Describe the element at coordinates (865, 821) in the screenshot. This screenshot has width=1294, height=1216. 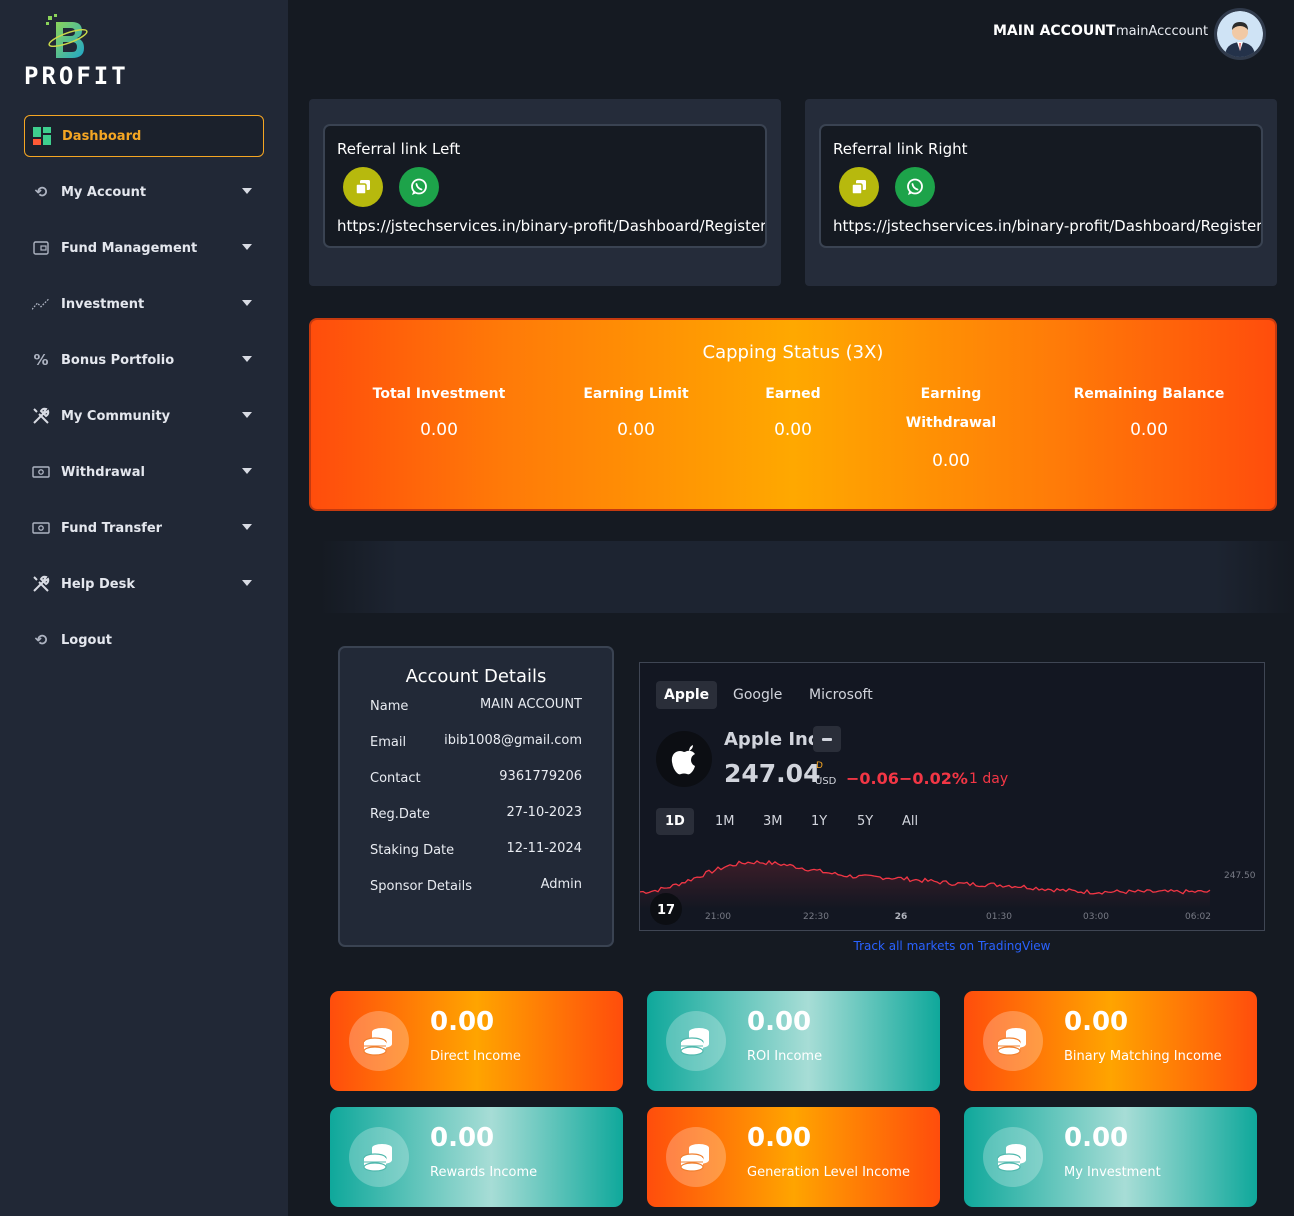
I see `range-5y: 5Y` at that location.